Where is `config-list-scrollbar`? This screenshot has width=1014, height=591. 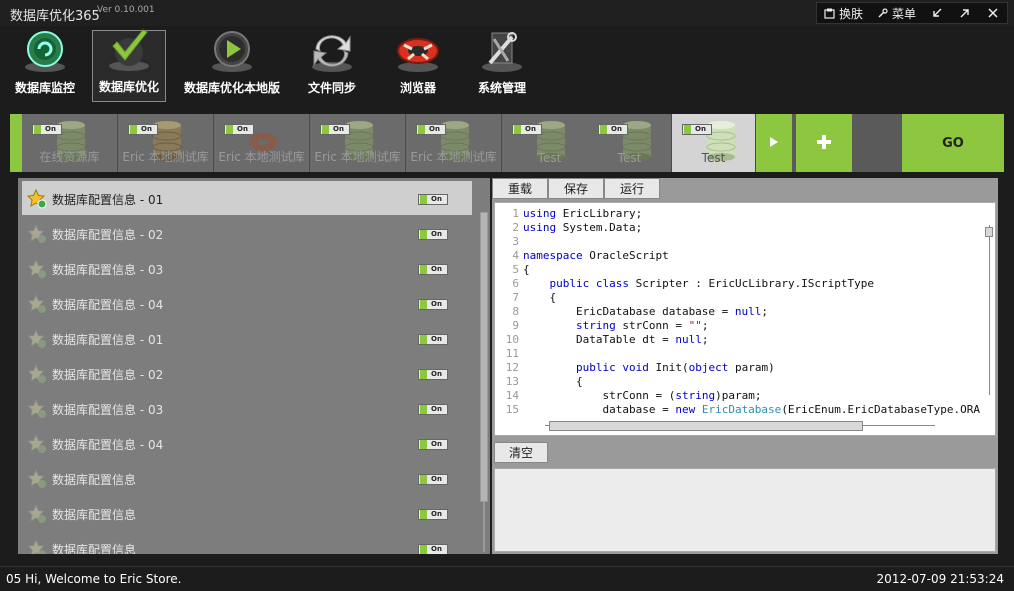
config-list-scrollbar is located at coordinates (484, 382).